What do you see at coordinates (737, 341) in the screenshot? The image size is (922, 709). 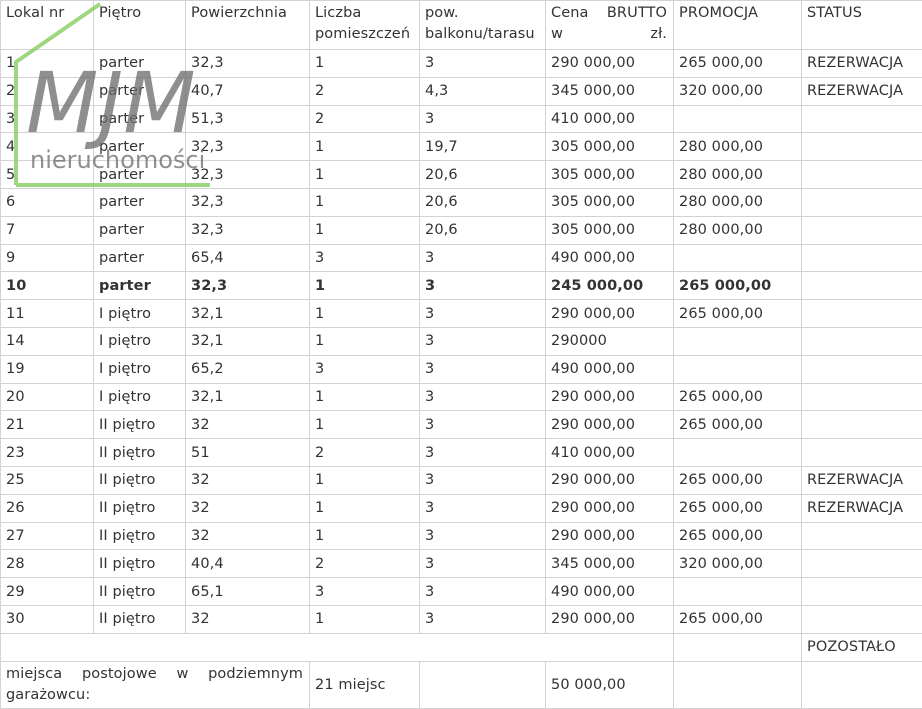 I see `promo-cell` at bounding box center [737, 341].